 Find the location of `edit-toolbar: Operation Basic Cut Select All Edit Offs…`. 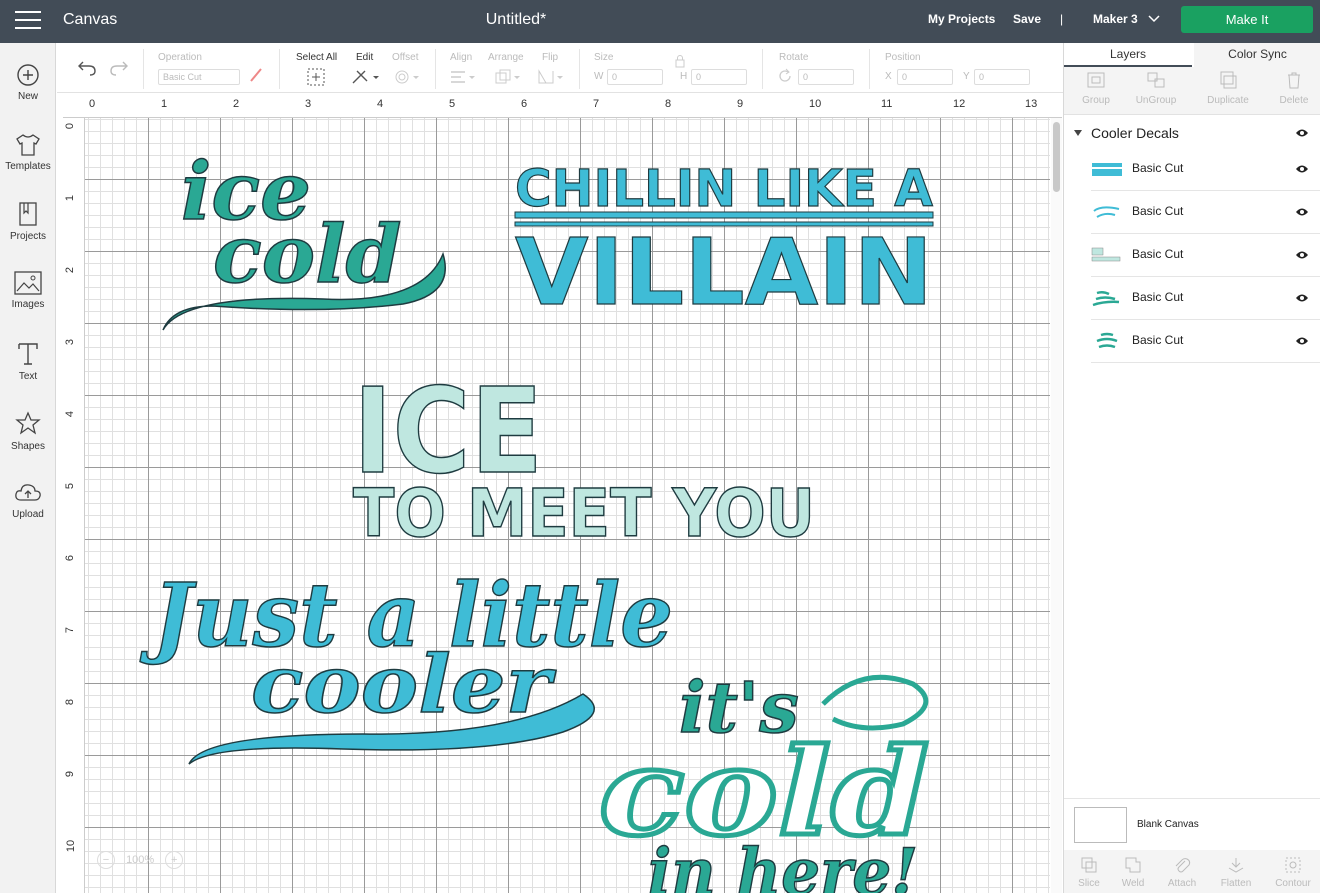

edit-toolbar: Operation Basic Cut Select All Edit Offs… is located at coordinates (560, 68).